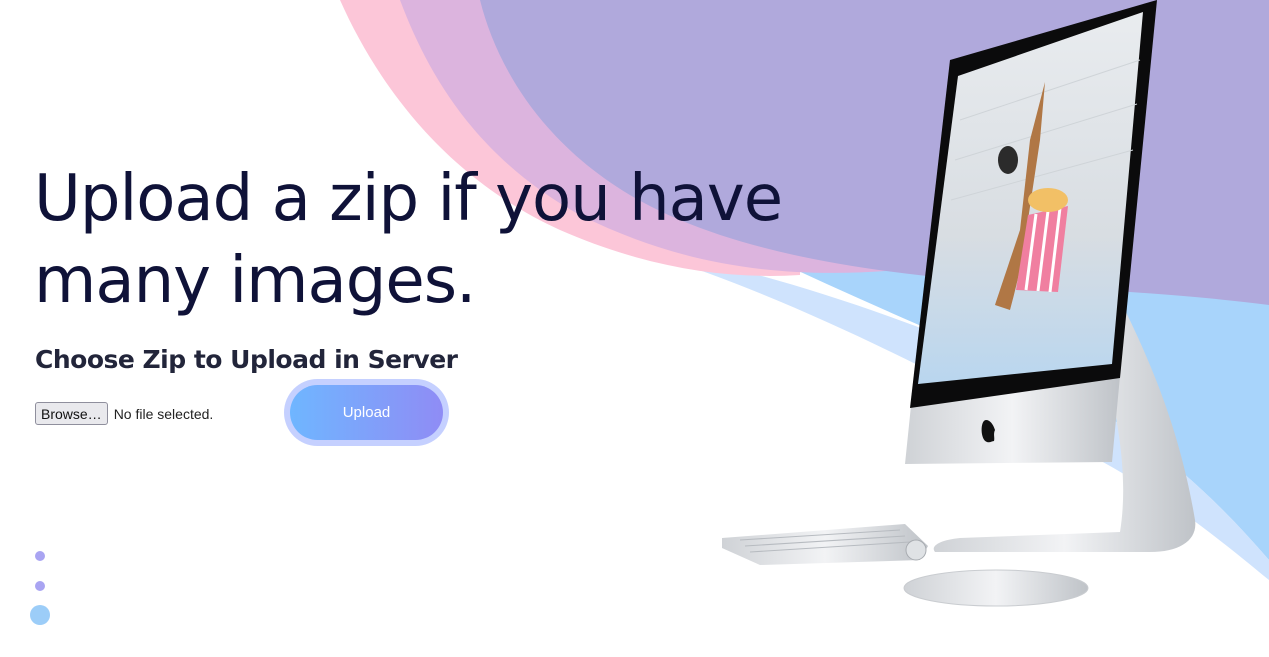 The image size is (1269, 657). Describe the element at coordinates (40, 615) in the screenshot. I see `pagination-dot-active-icon` at that location.